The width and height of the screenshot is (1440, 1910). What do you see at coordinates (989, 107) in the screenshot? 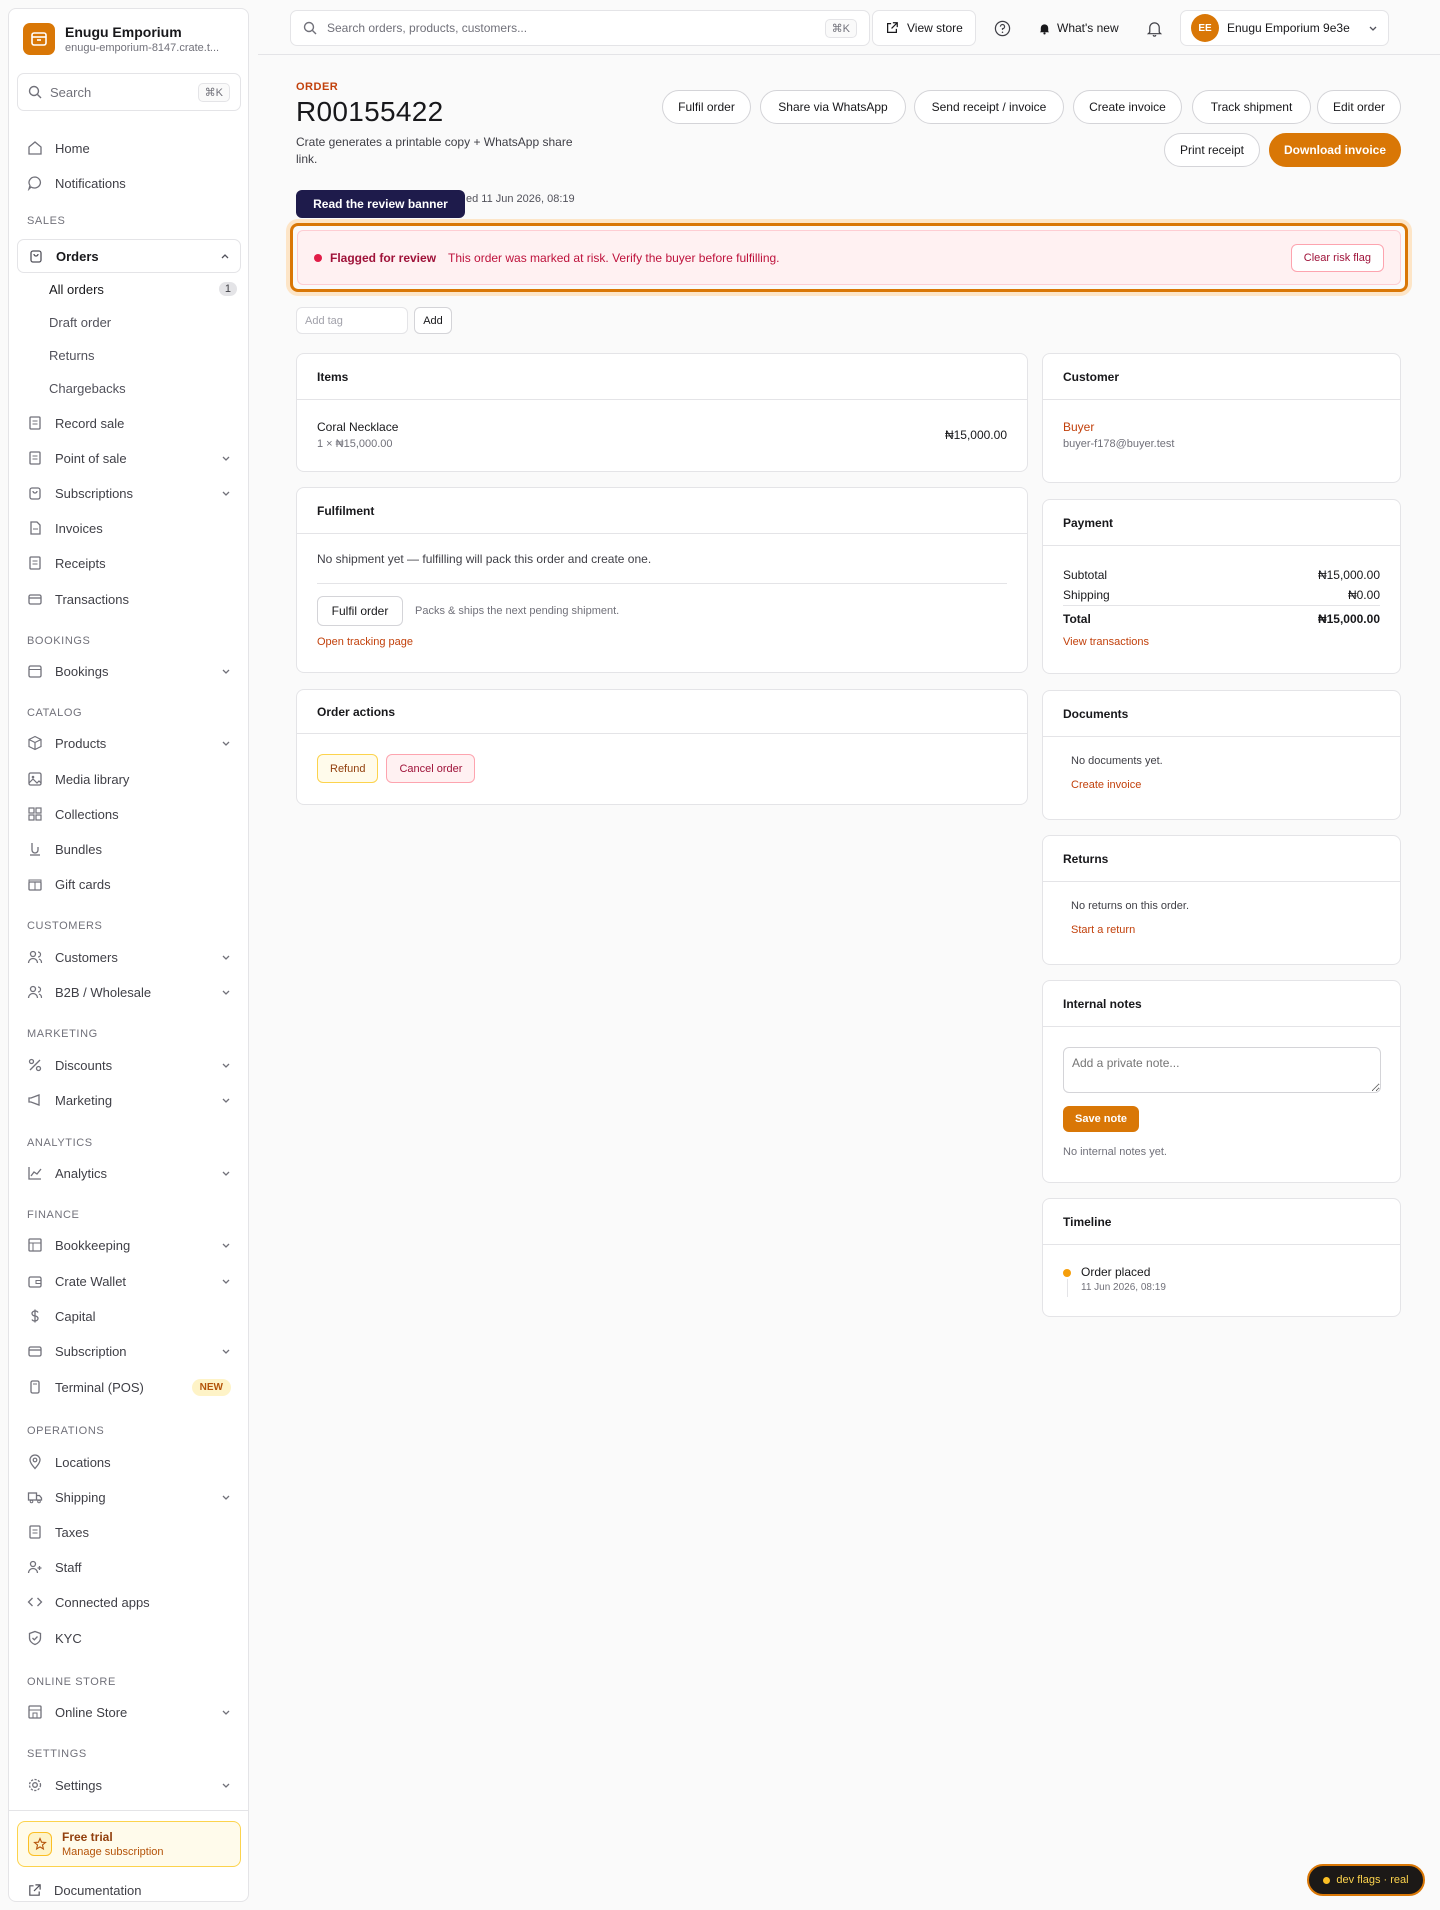
I see `send-receipt-button: Send receipt / invoice` at bounding box center [989, 107].